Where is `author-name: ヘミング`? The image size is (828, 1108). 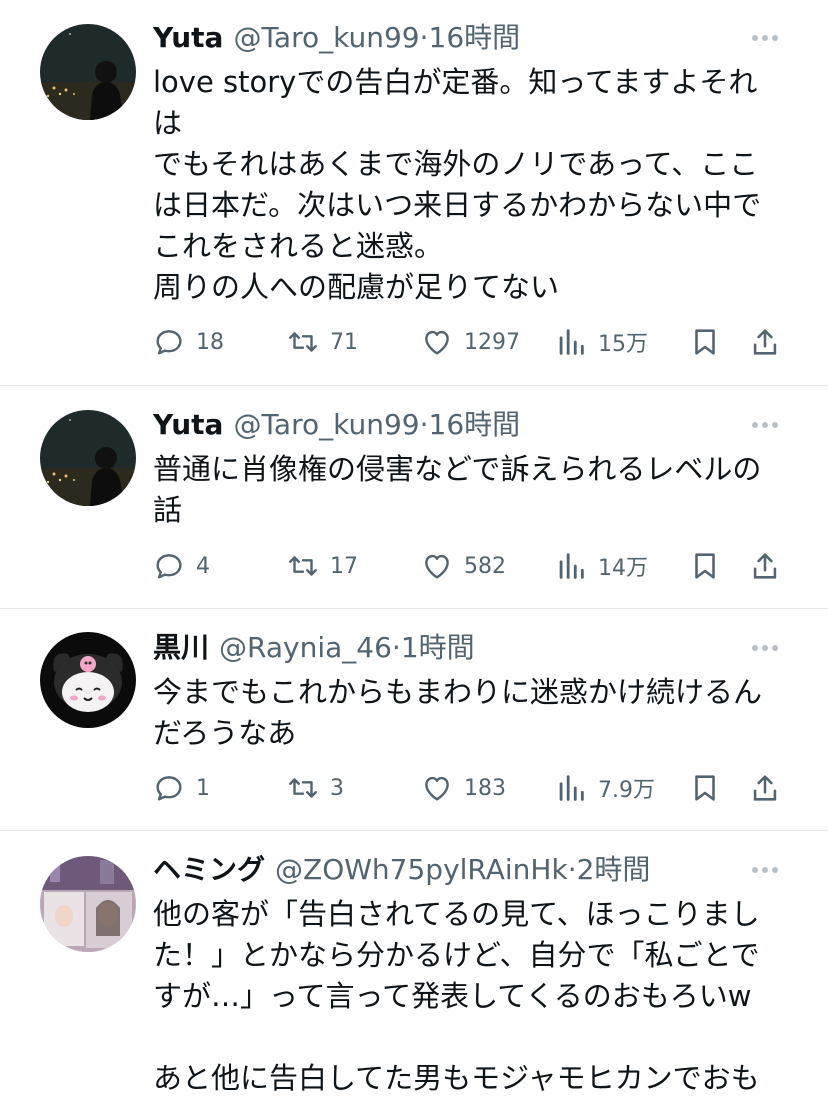 author-name: ヘミング is located at coordinates (209, 869).